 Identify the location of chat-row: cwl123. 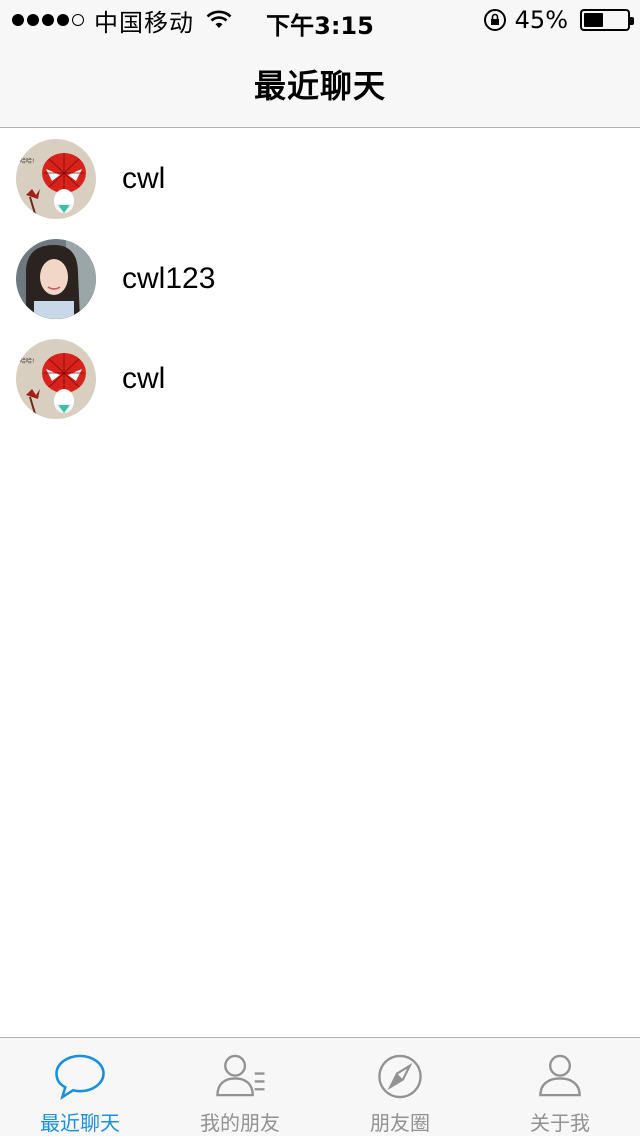
(320, 279).